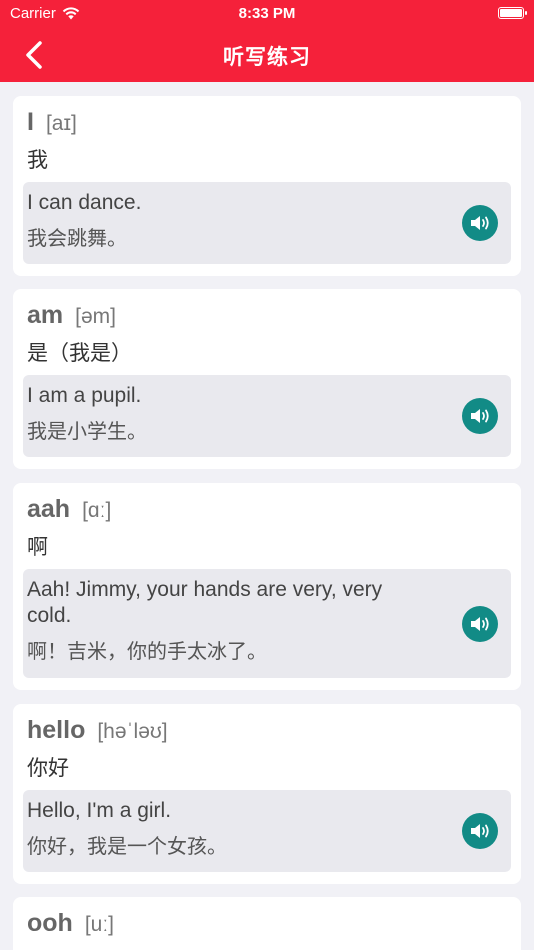  What do you see at coordinates (267, 831) in the screenshot?
I see `example-box: Hello, I'm a girl. 你好，我是一个女孩。` at bounding box center [267, 831].